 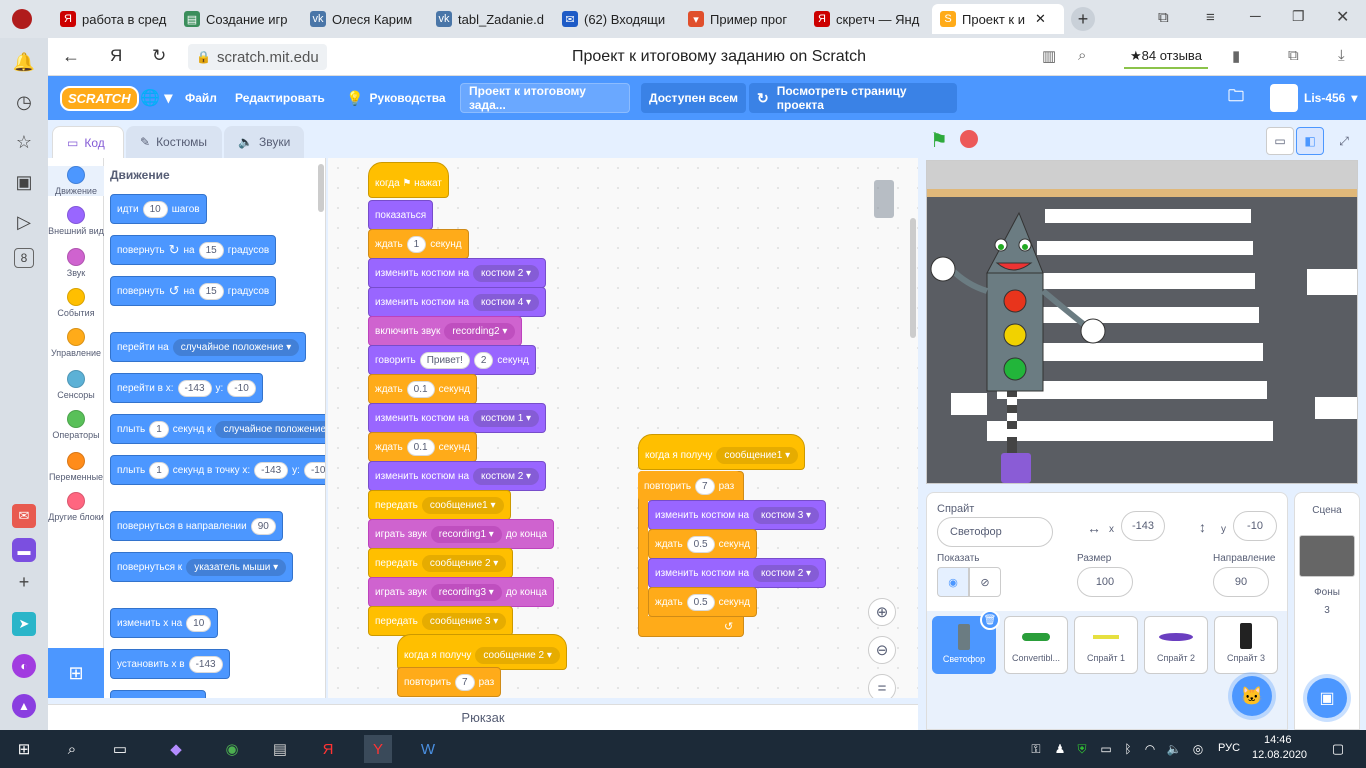 What do you see at coordinates (466, 592) in the screenshot?
I see `sound-dropdown: recording3 ▾` at bounding box center [466, 592].